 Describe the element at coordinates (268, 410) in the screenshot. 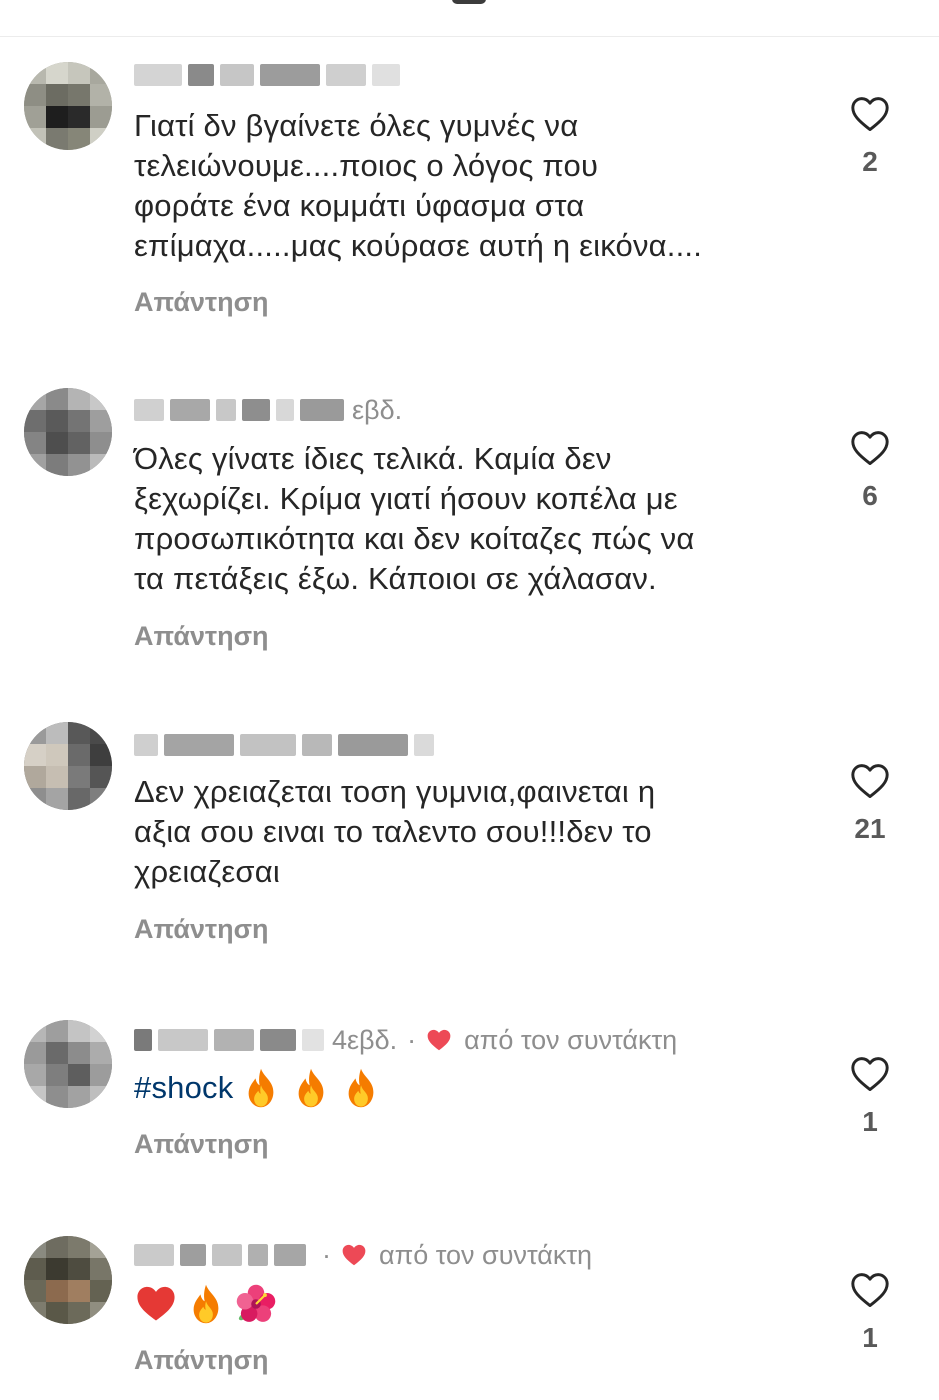

I see `comment-meta: εβδ.` at that location.